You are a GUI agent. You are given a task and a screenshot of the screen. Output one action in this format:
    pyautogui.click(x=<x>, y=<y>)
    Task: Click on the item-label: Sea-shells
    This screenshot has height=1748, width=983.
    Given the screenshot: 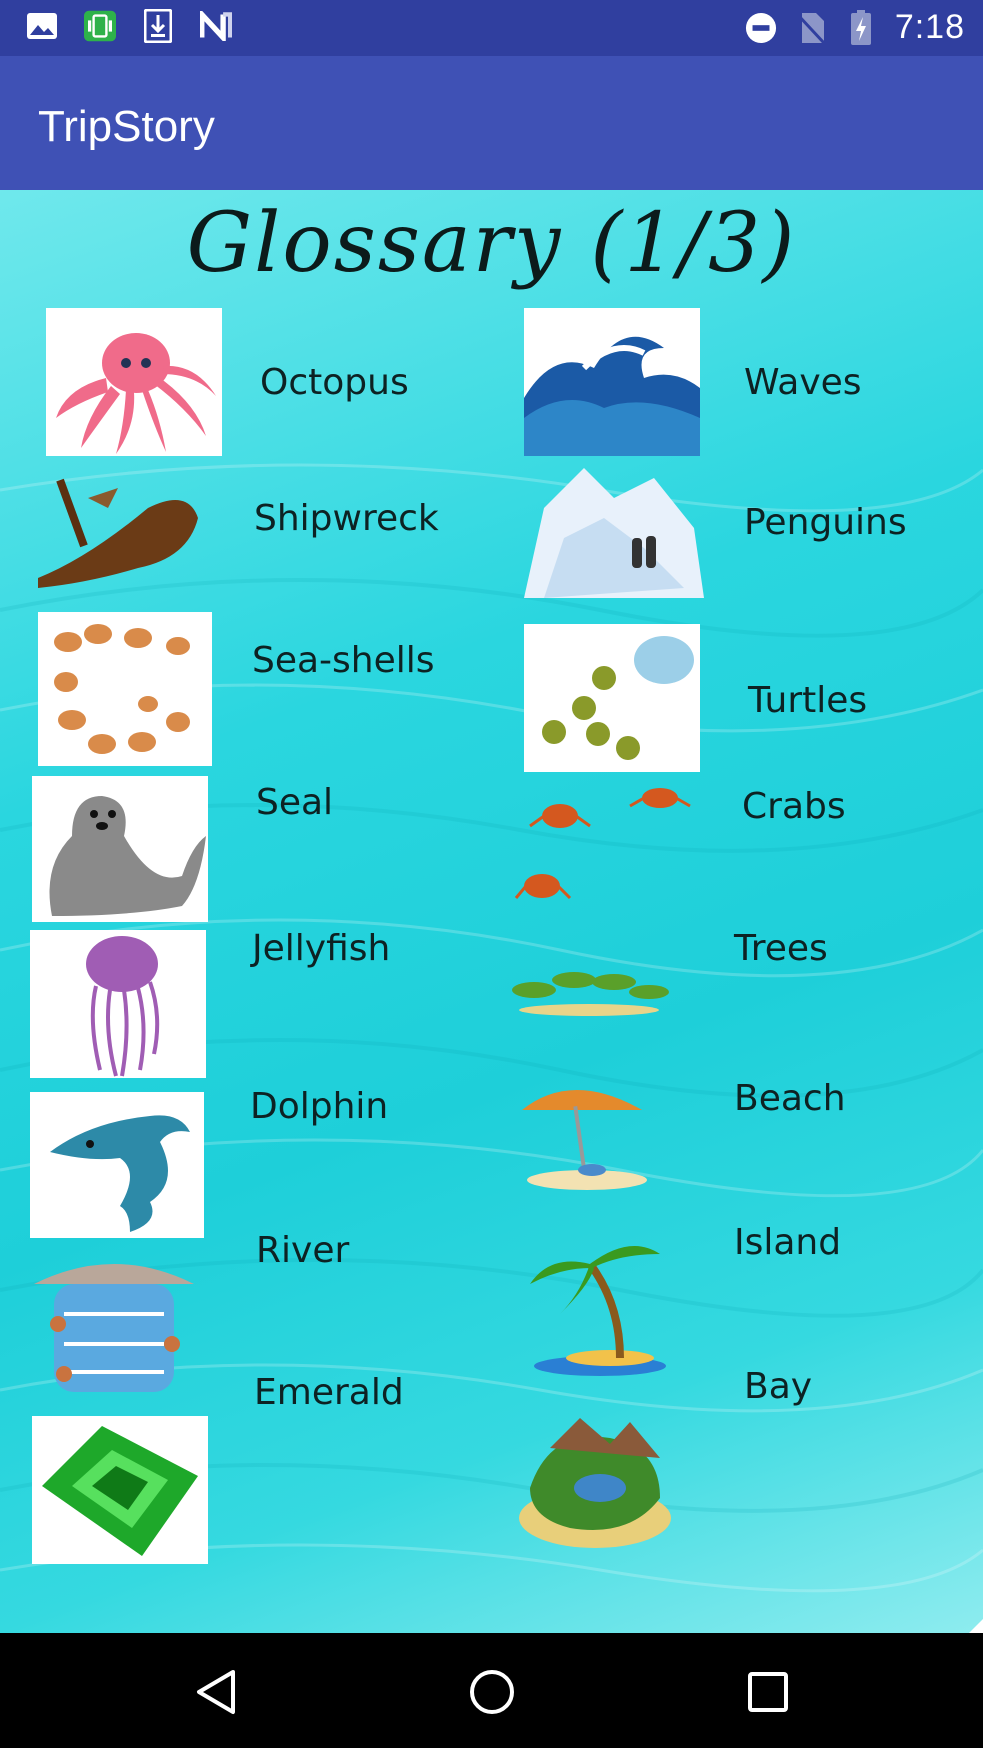 What is the action you would take?
    pyautogui.click(x=343, y=660)
    